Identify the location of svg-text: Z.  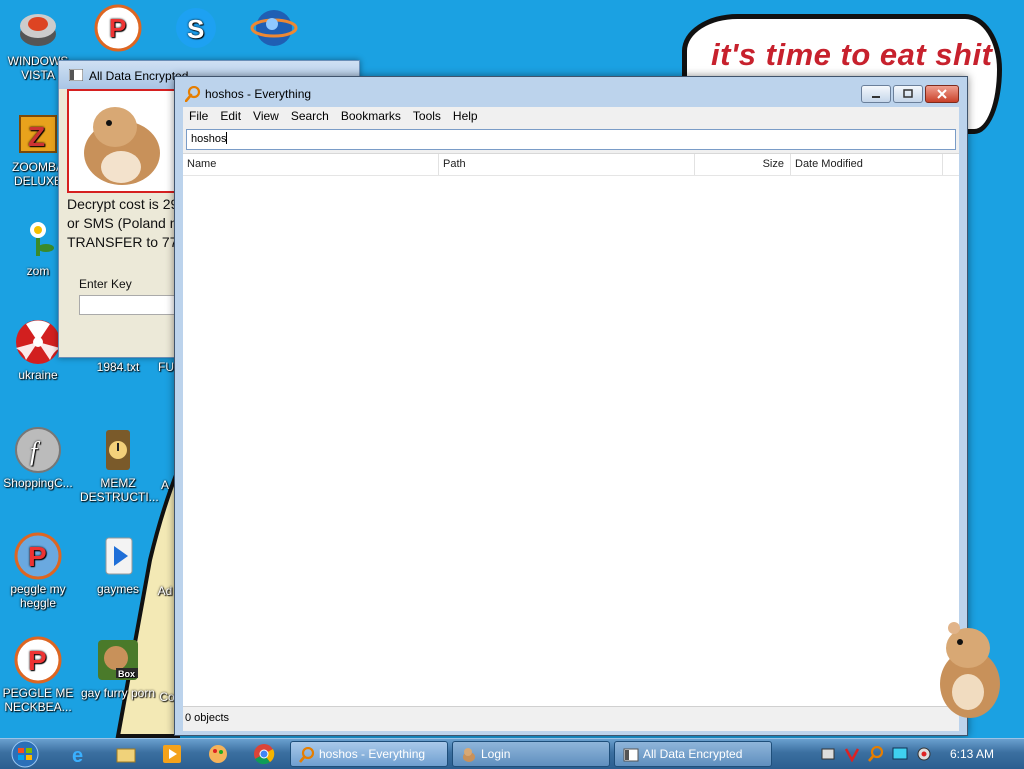
(36, 136).